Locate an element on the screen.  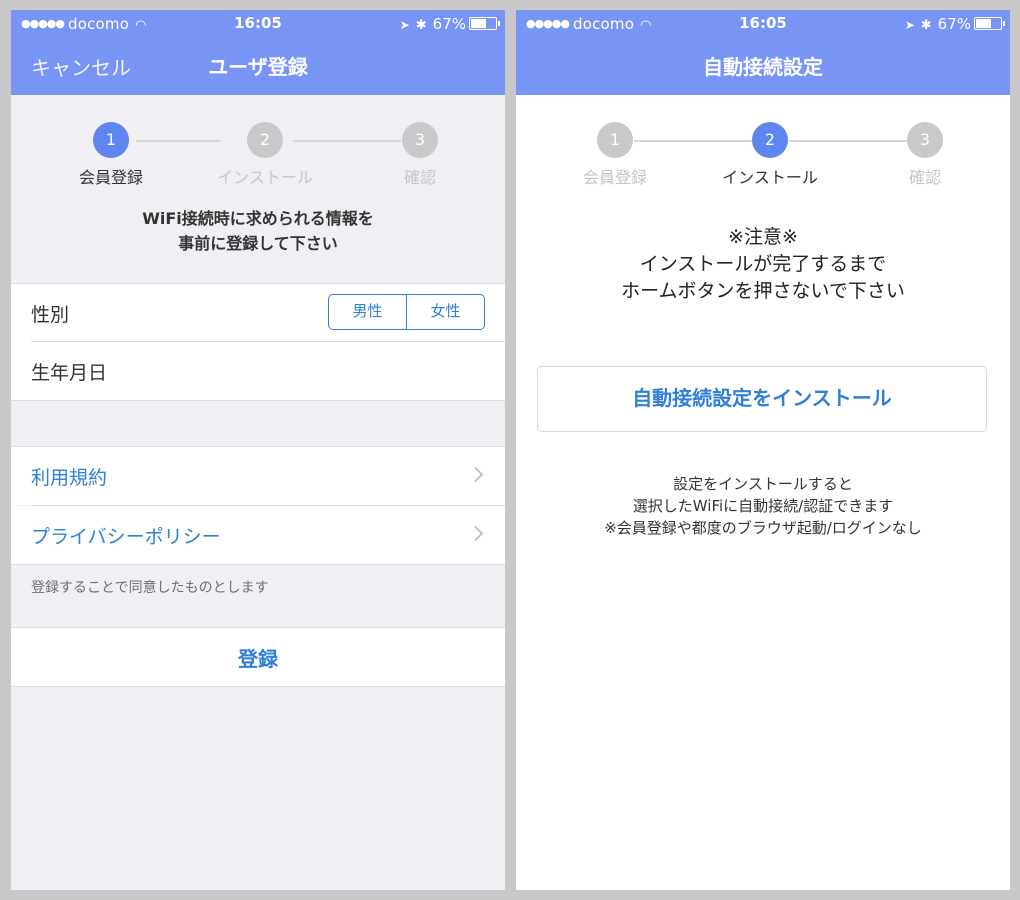
top-bar: ●●●●● docomo ◠ 16:05 ➤ ✱ 67% 自動接続設定 is located at coordinates (763, 52).